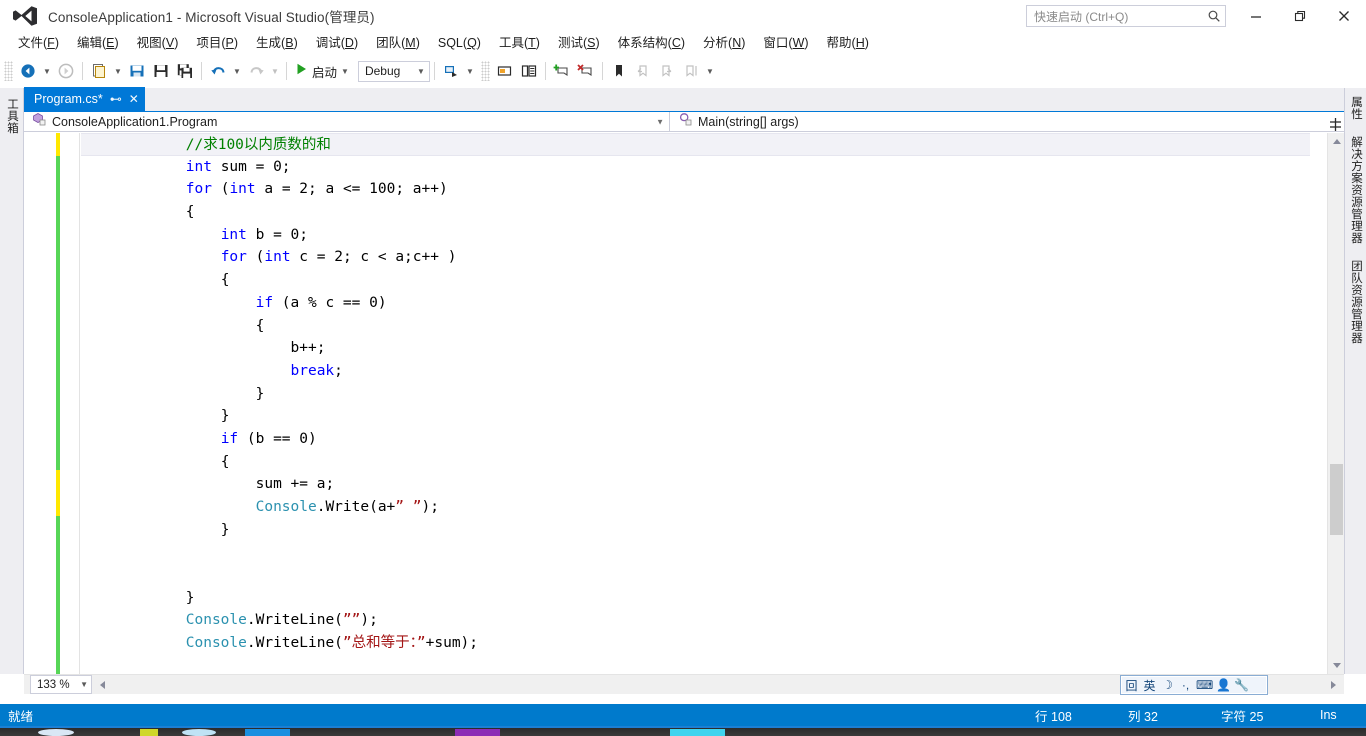  What do you see at coordinates (66, 71) in the screenshot?
I see `navigate-forward-icon` at bounding box center [66, 71].